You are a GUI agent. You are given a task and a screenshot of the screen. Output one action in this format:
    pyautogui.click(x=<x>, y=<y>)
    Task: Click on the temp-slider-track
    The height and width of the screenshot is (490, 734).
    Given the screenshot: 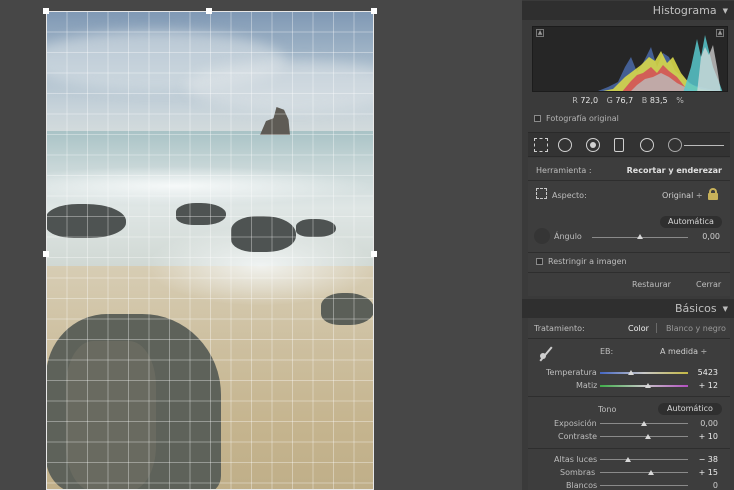 What is the action you would take?
    pyautogui.click(x=644, y=373)
    